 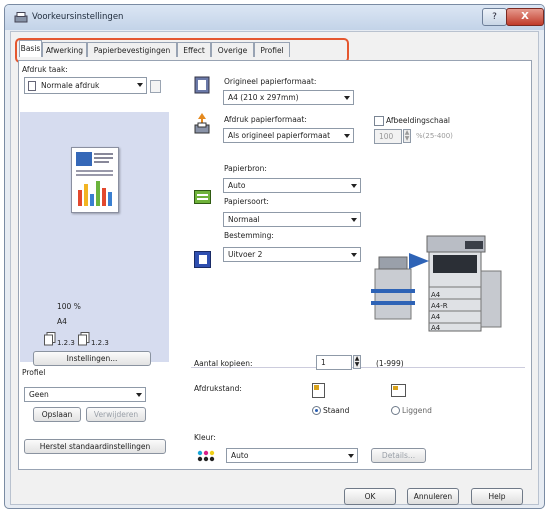 I want to click on orientation-label: Afdrukstand:, so click(x=218, y=388).